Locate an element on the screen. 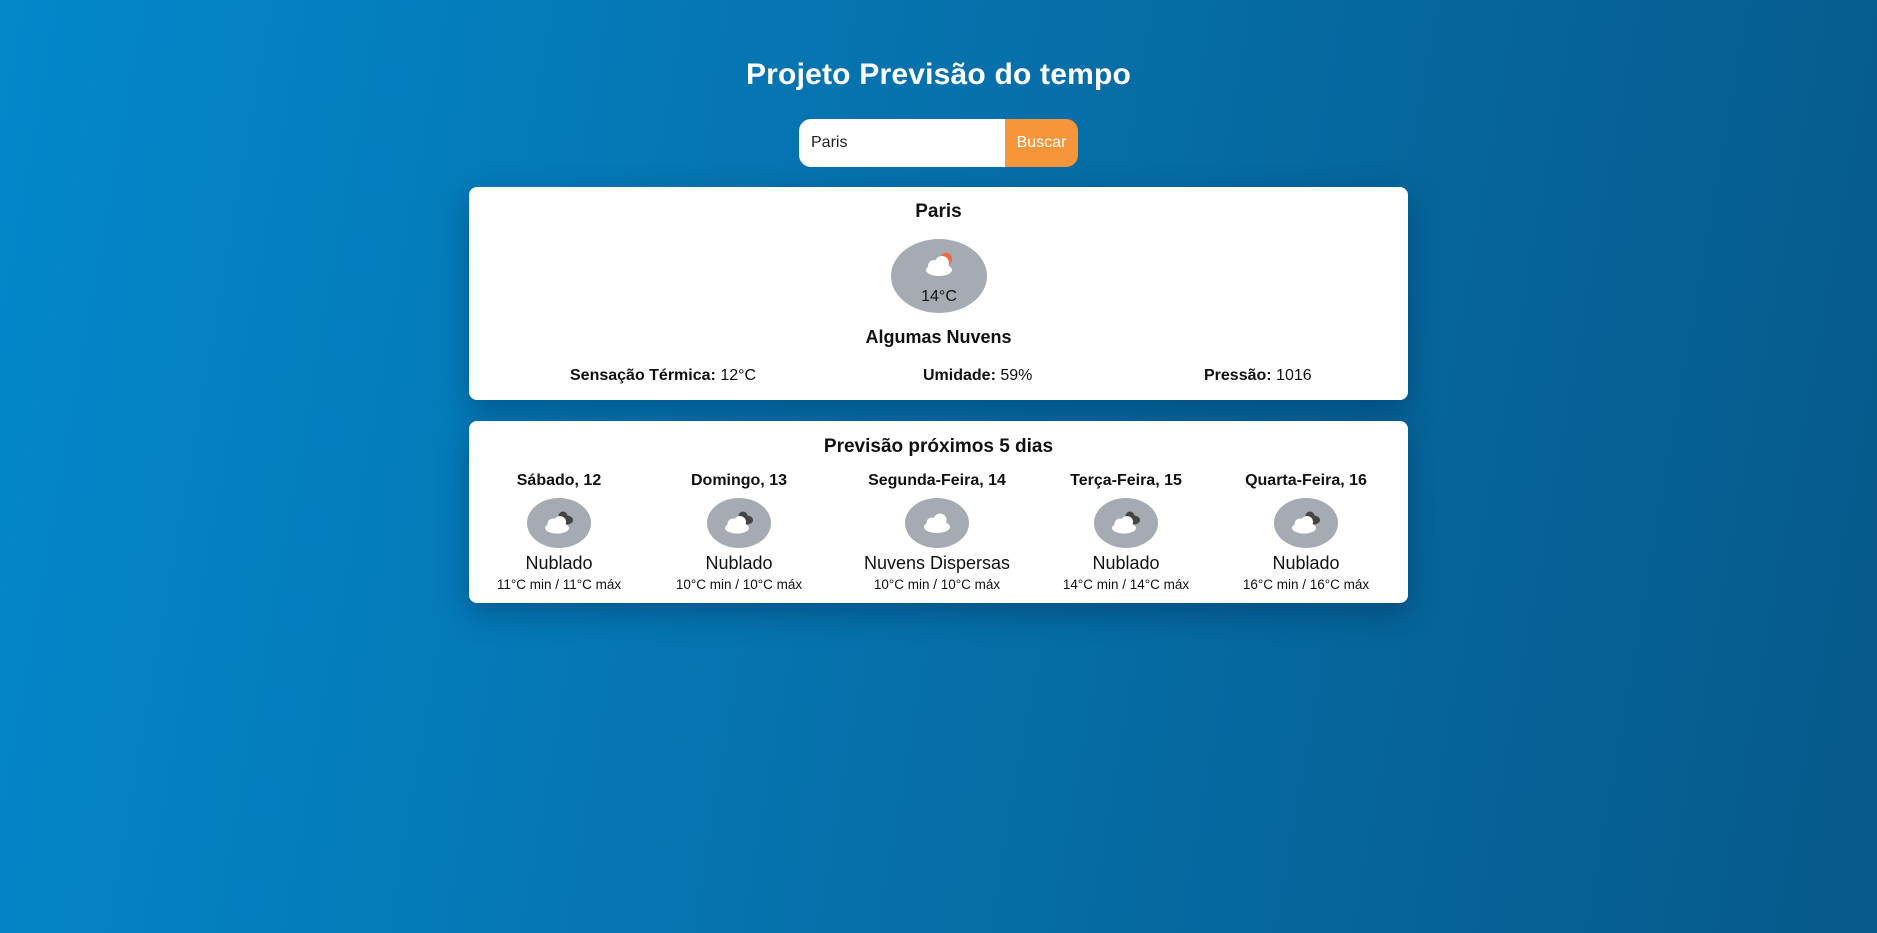 The height and width of the screenshot is (933, 1877). search-bar: Buscar is located at coordinates (938, 143).